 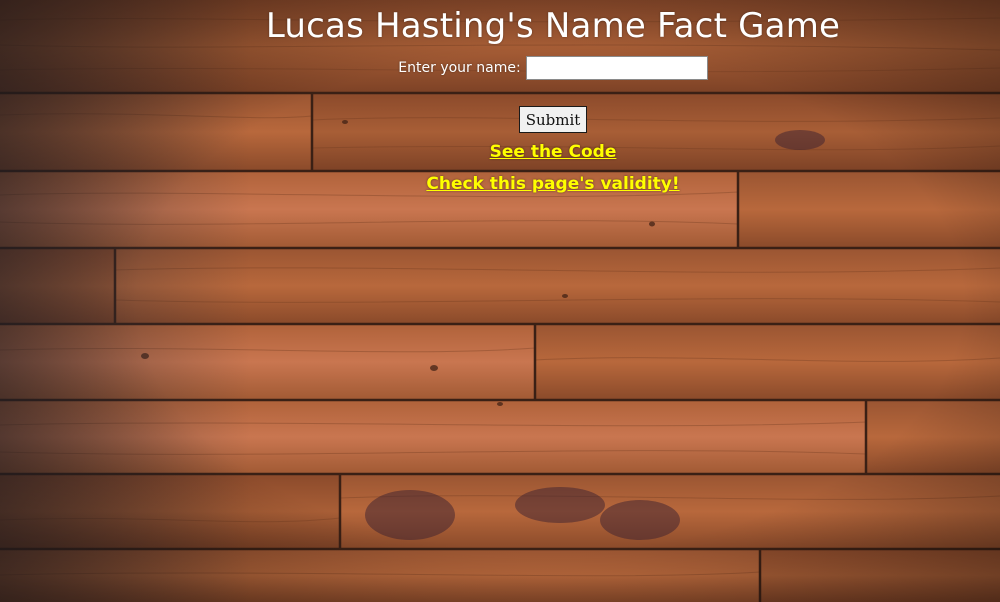 What do you see at coordinates (553, 152) in the screenshot?
I see `see-code-link: See the Code` at bounding box center [553, 152].